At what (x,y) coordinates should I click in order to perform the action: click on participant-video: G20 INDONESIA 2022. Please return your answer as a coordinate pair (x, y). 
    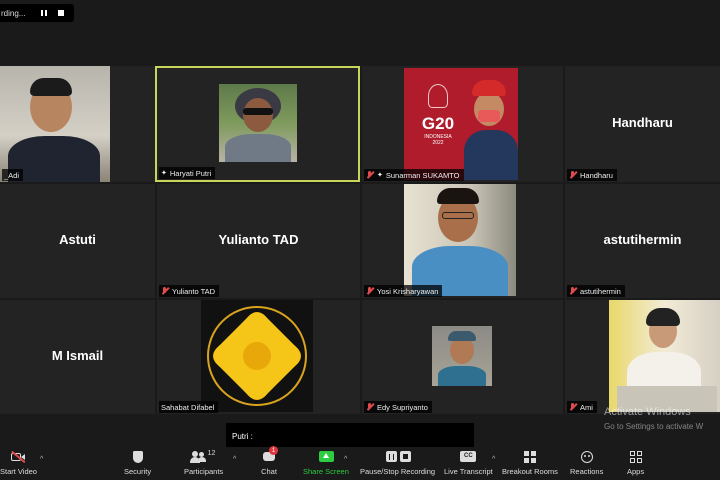
    Looking at the image, I should click on (461, 124).